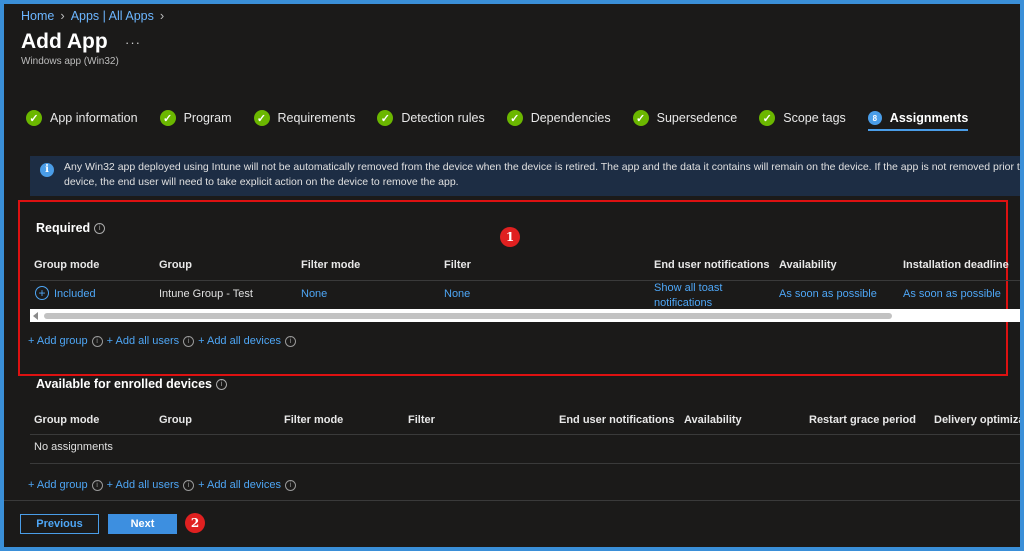  I want to click on step-label: Detection rules, so click(443, 118).